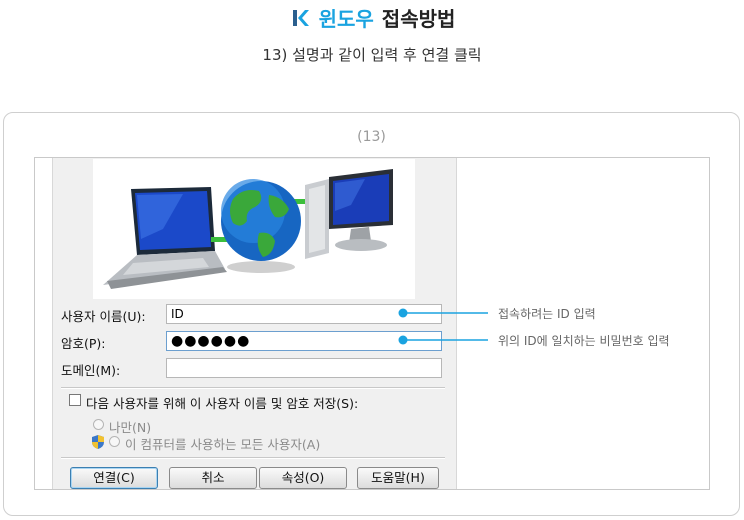 Image resolution: width=744 pixels, height=520 pixels. I want to click on callout-pw-text: 위의 ID에 일치하는 비밀번호 입력, so click(584, 341).